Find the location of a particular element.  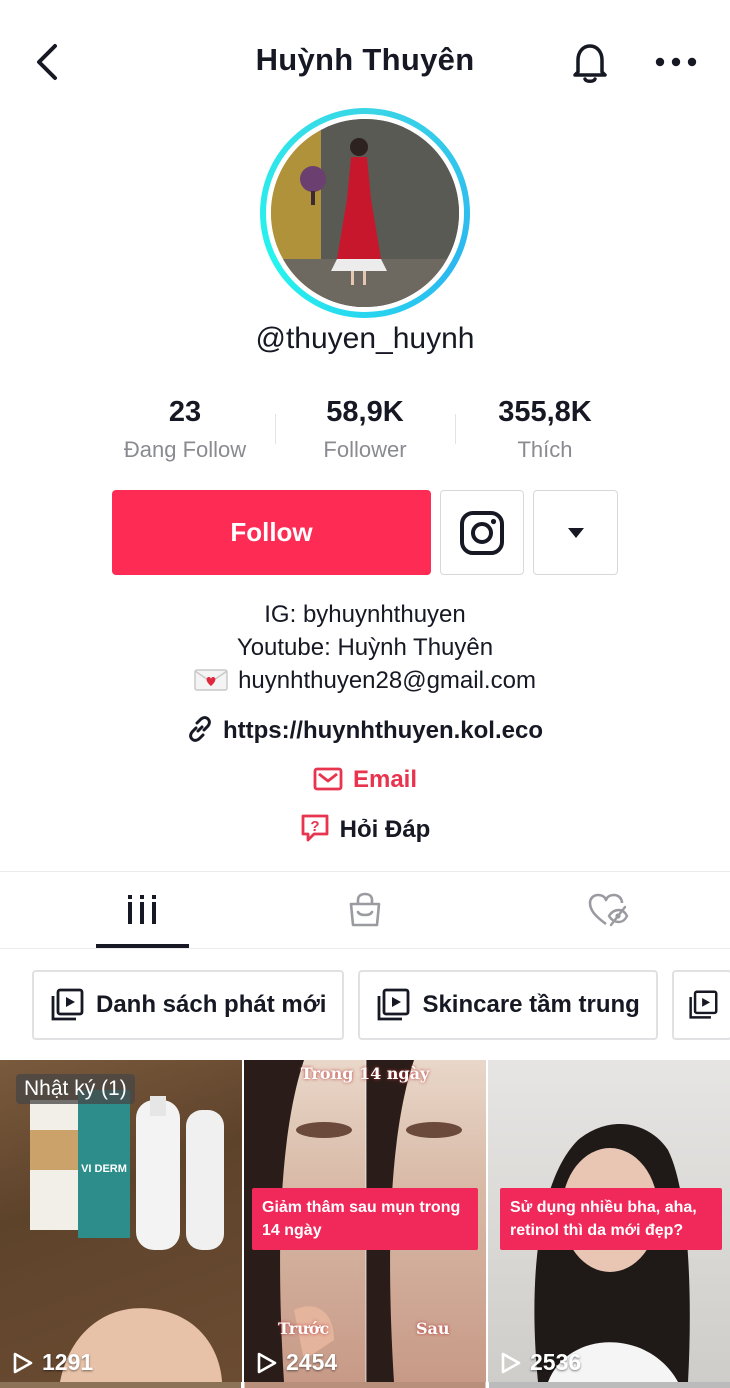

playlist-chip-partial is located at coordinates (700, 1005).